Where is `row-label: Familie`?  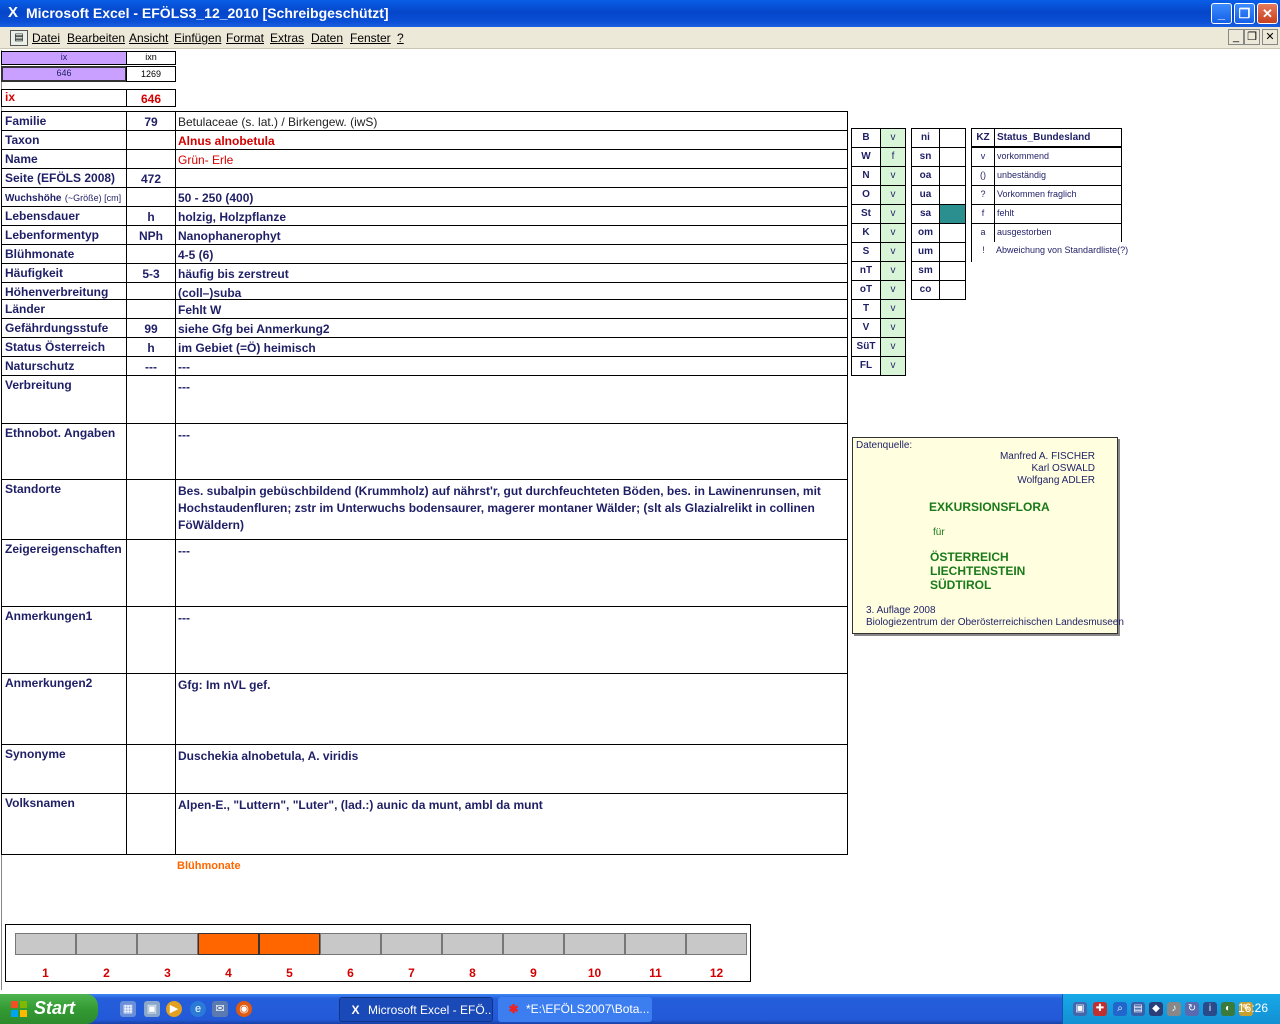
row-label: Familie is located at coordinates (64, 121).